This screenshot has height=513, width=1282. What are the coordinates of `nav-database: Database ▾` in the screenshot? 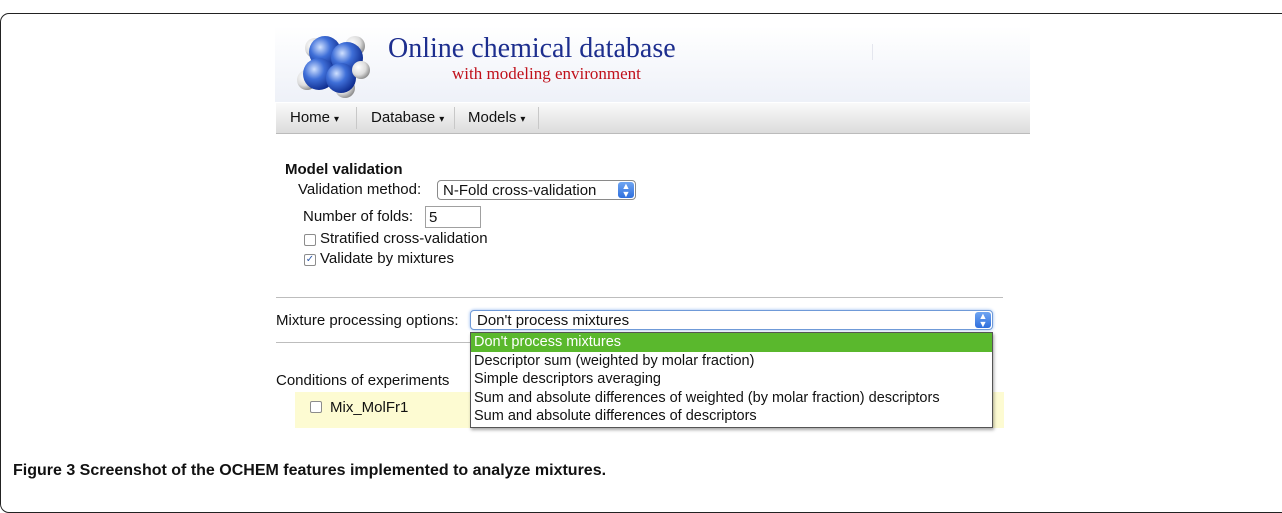 It's located at (405, 118).